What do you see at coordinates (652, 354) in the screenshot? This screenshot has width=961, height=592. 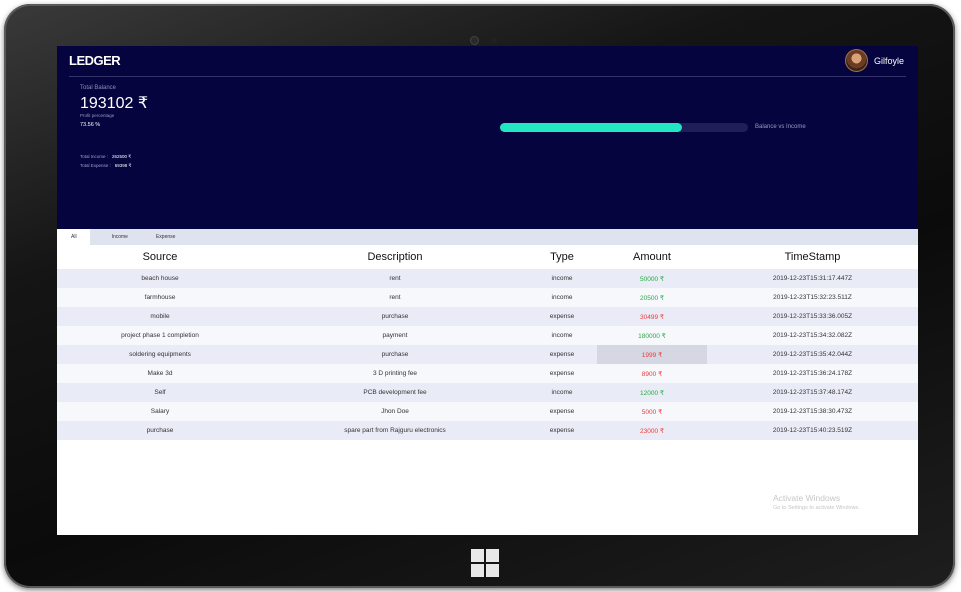 I see `cell-amount: 1999 ₹` at bounding box center [652, 354].